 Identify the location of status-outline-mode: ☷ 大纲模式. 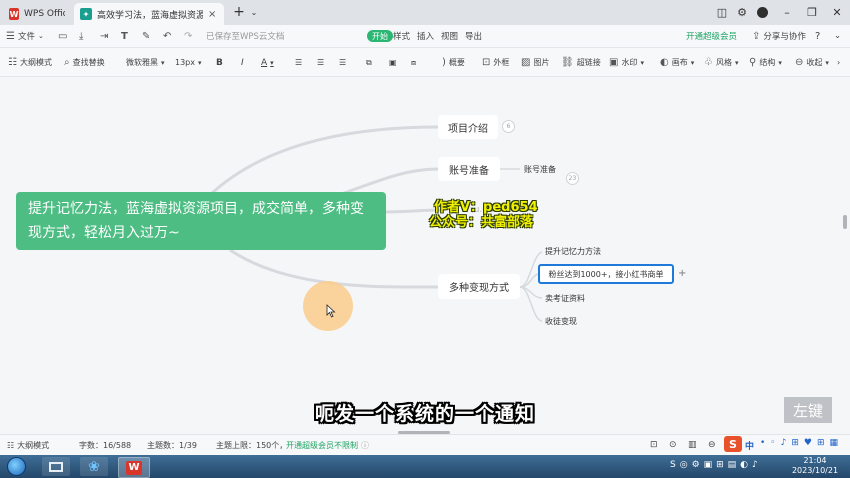
(28, 445).